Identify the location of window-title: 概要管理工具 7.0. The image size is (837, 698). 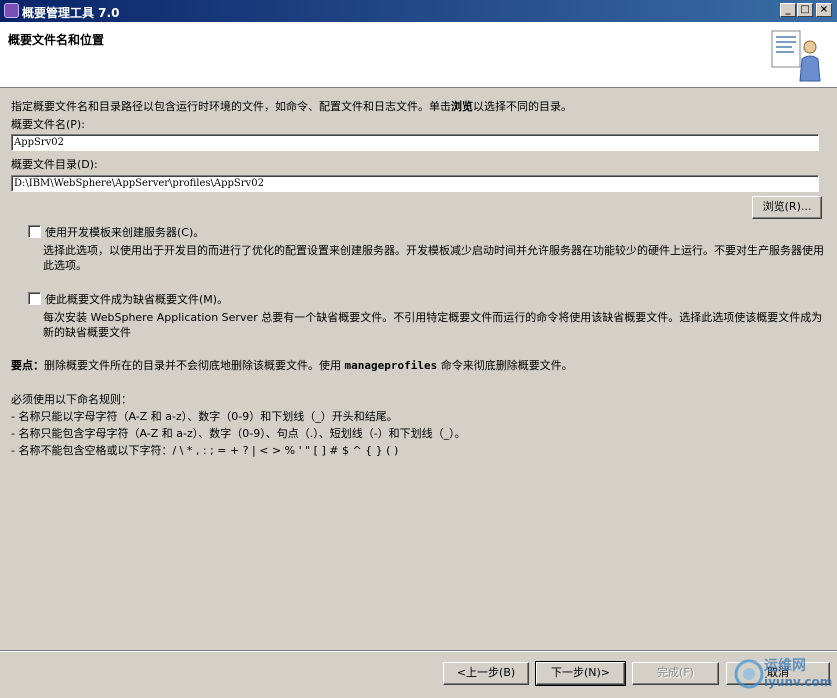
(71, 13).